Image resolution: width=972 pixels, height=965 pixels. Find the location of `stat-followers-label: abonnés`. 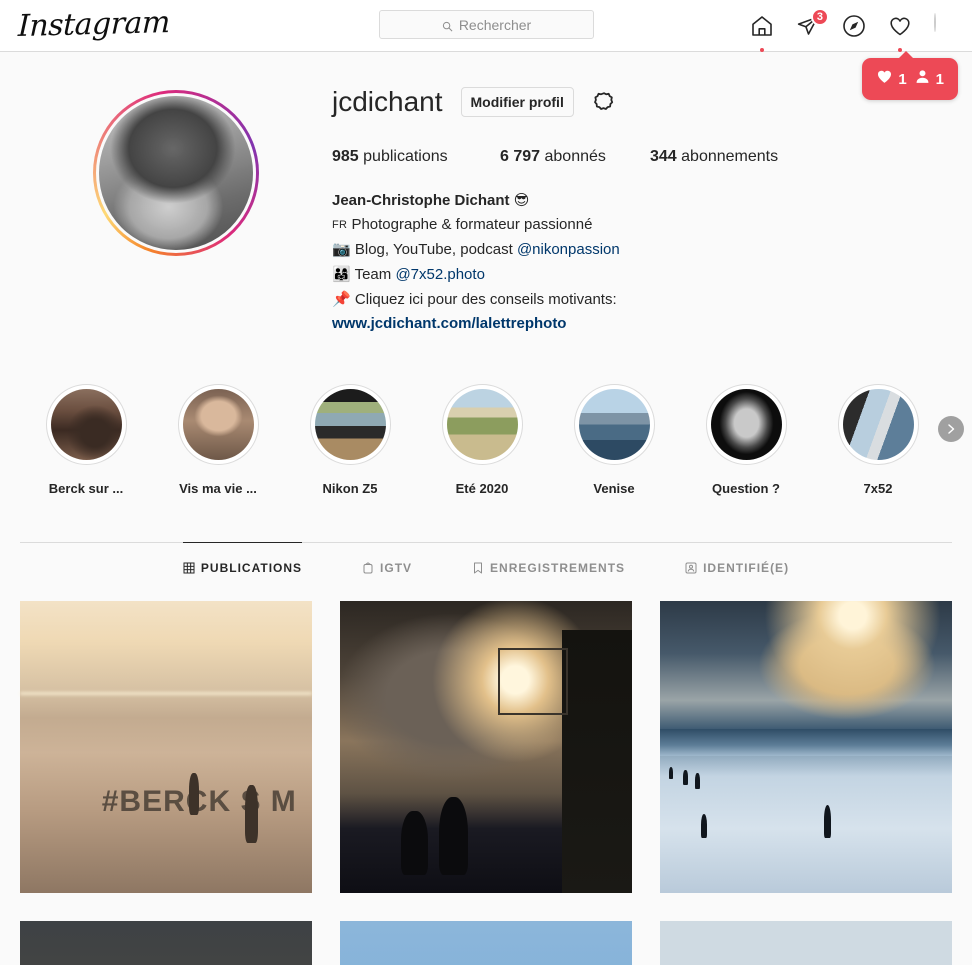

stat-followers-label: abonnés is located at coordinates (575, 156).